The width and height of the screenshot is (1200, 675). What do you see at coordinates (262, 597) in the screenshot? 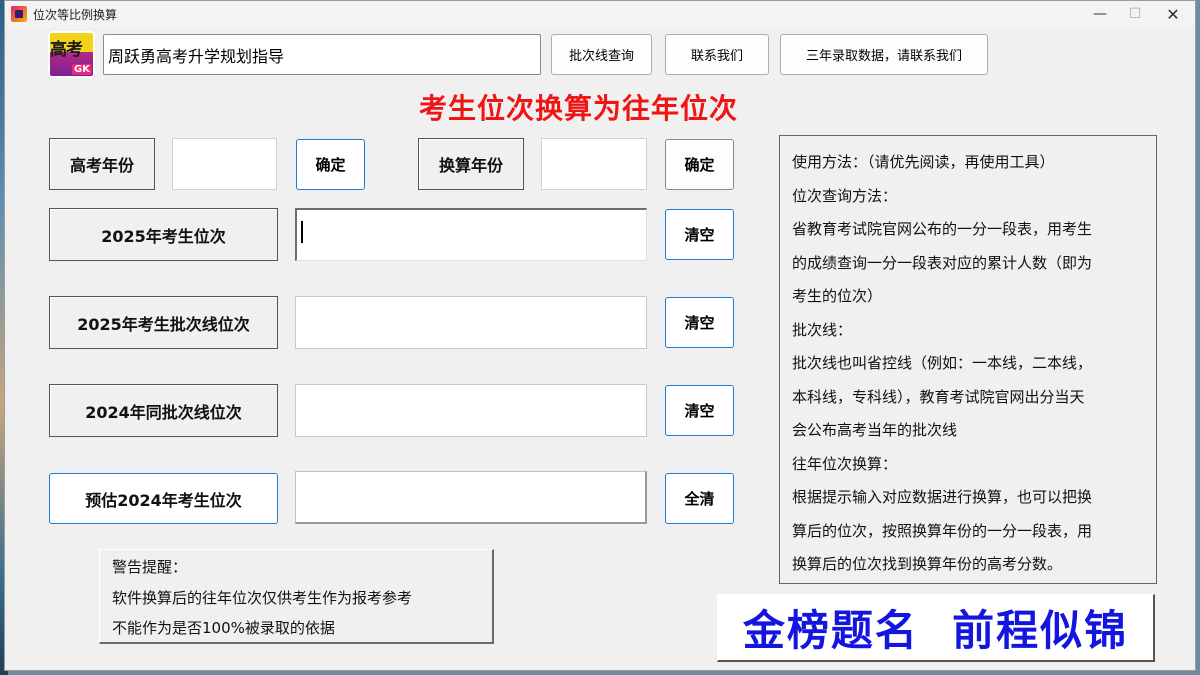
I see `warning-line: 软件换算后的往年位次仅供考生作为报考参考` at bounding box center [262, 597].